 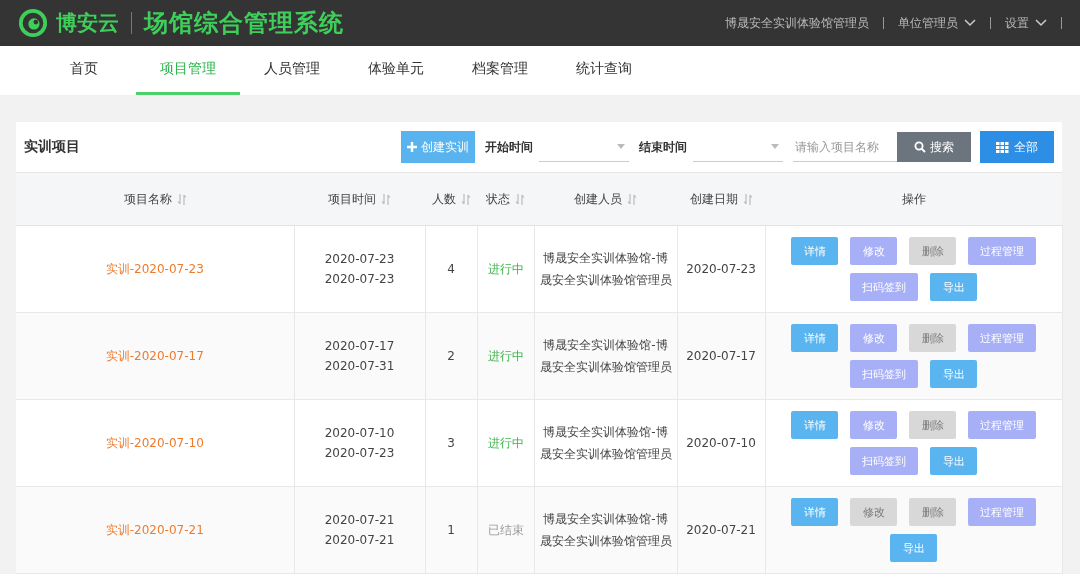 I want to click on all-button: 全部, so click(x=1017, y=147).